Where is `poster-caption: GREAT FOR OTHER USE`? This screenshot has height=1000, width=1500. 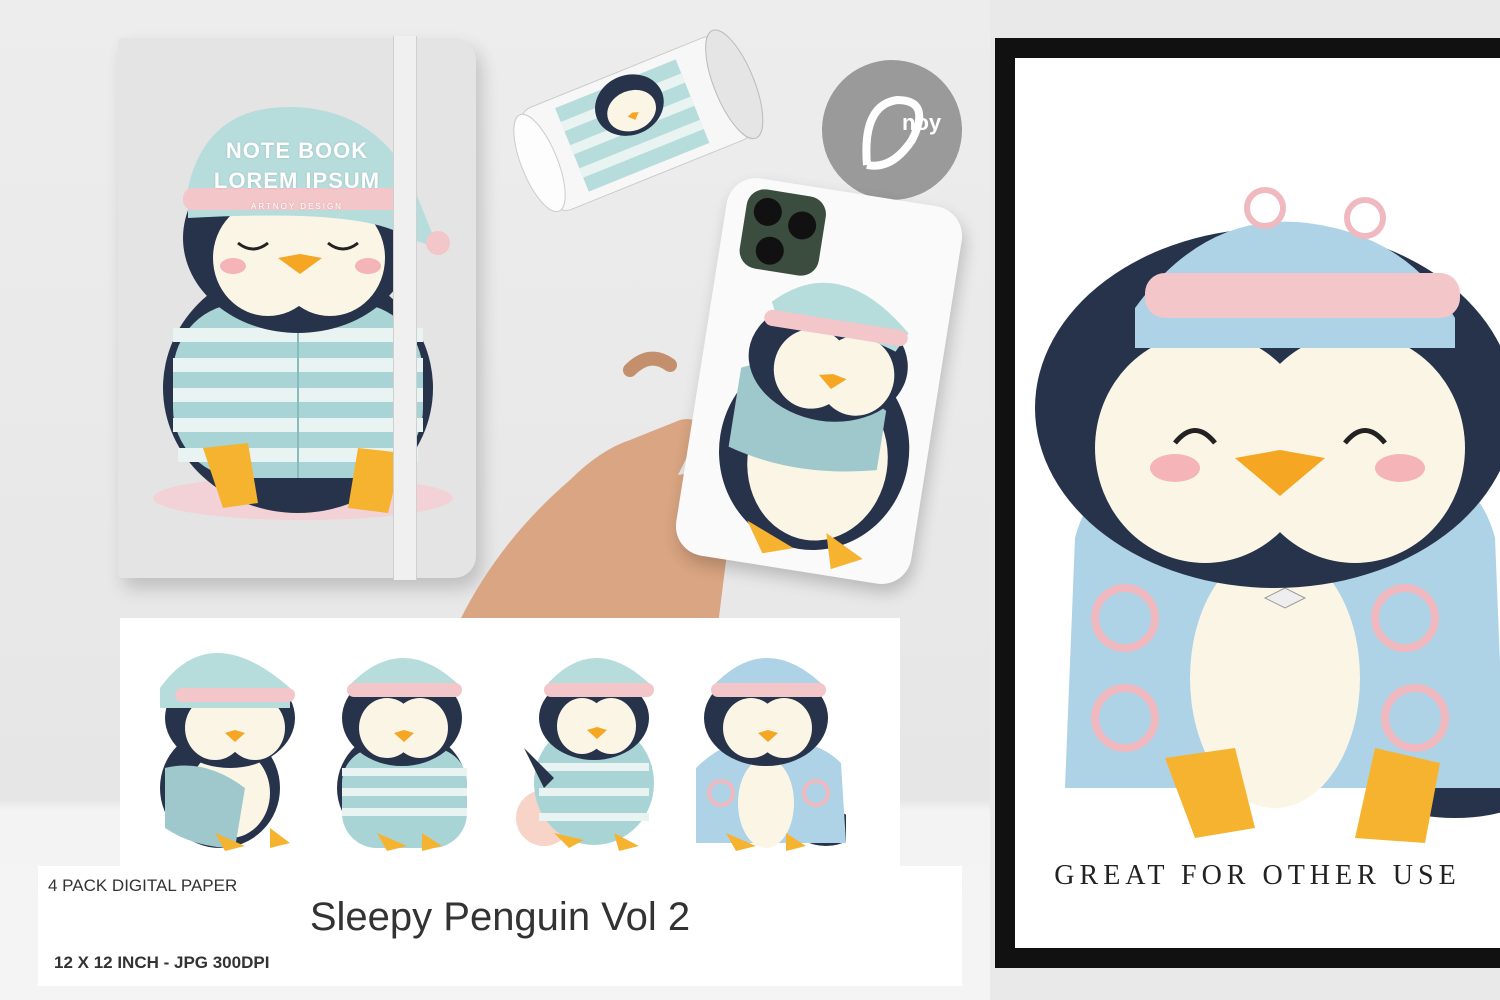 poster-caption: GREAT FOR OTHER USE is located at coordinates (1257, 875).